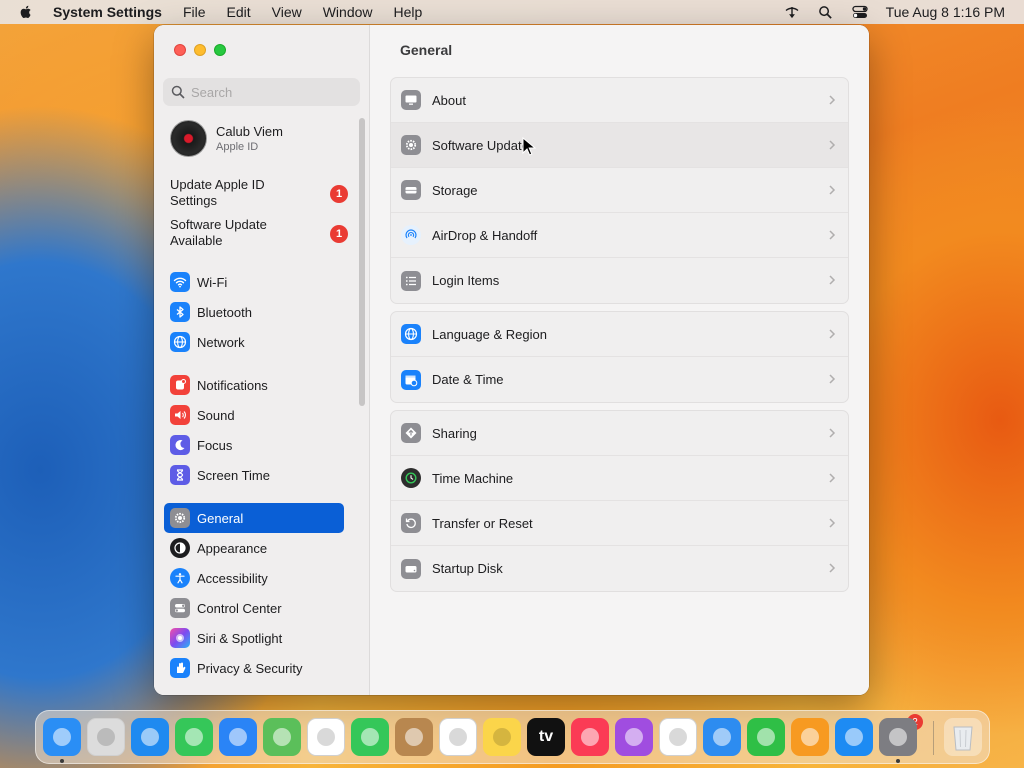 Image resolution: width=1024 pixels, height=768 pixels. Describe the element at coordinates (180, 548) in the screenshot. I see `appearance-icon` at that location.